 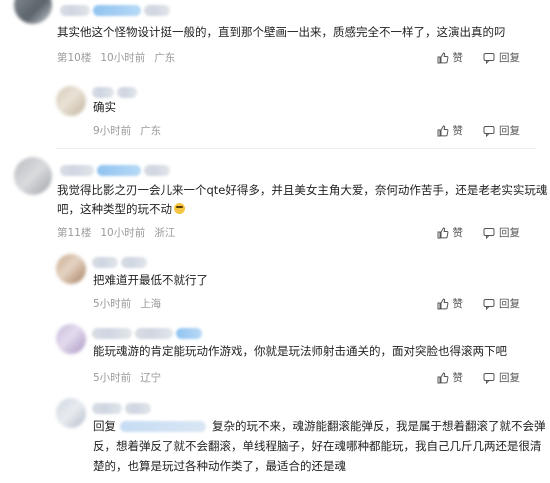 I want to click on comment-text-line: 楚的，也算是玩过各种动作类了，最适合的还是魂, so click(x=219, y=466).